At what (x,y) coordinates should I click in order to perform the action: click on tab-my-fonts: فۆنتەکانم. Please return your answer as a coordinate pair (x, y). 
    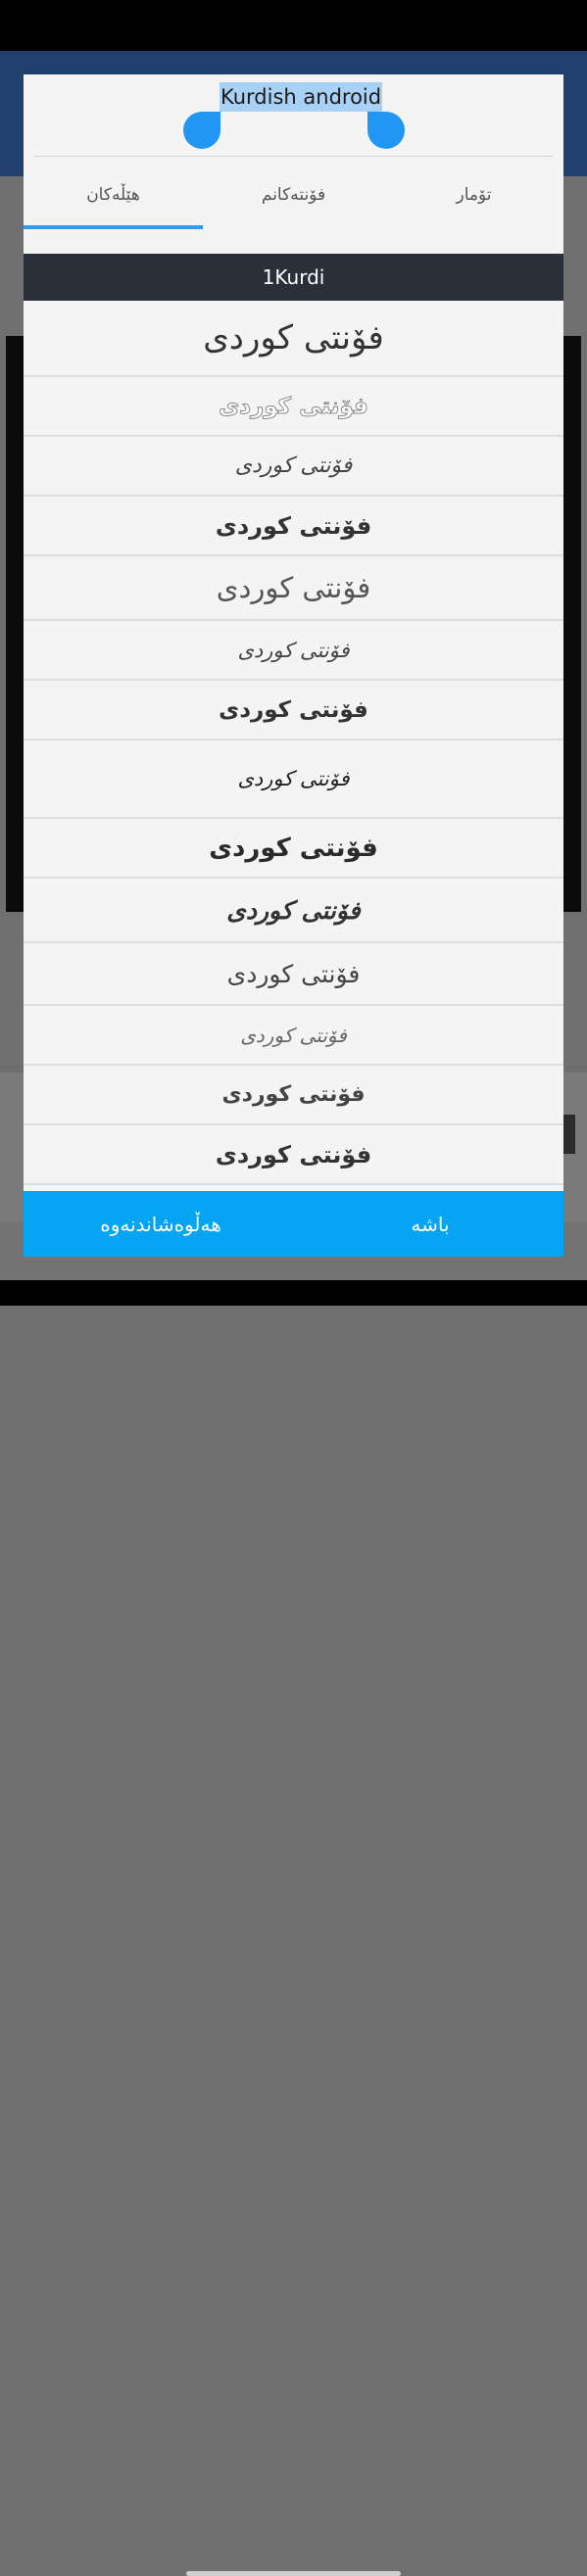
    Looking at the image, I should click on (293, 195).